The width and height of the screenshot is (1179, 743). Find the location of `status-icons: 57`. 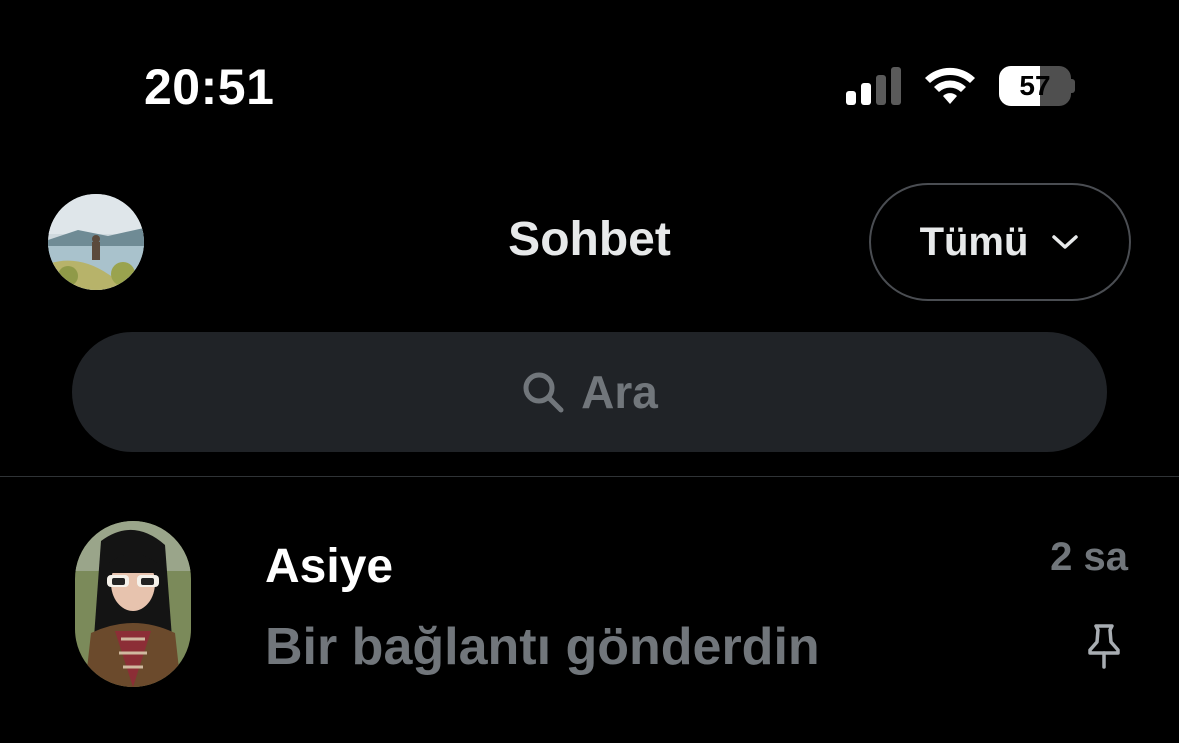

status-icons: 57 is located at coordinates (960, 86).